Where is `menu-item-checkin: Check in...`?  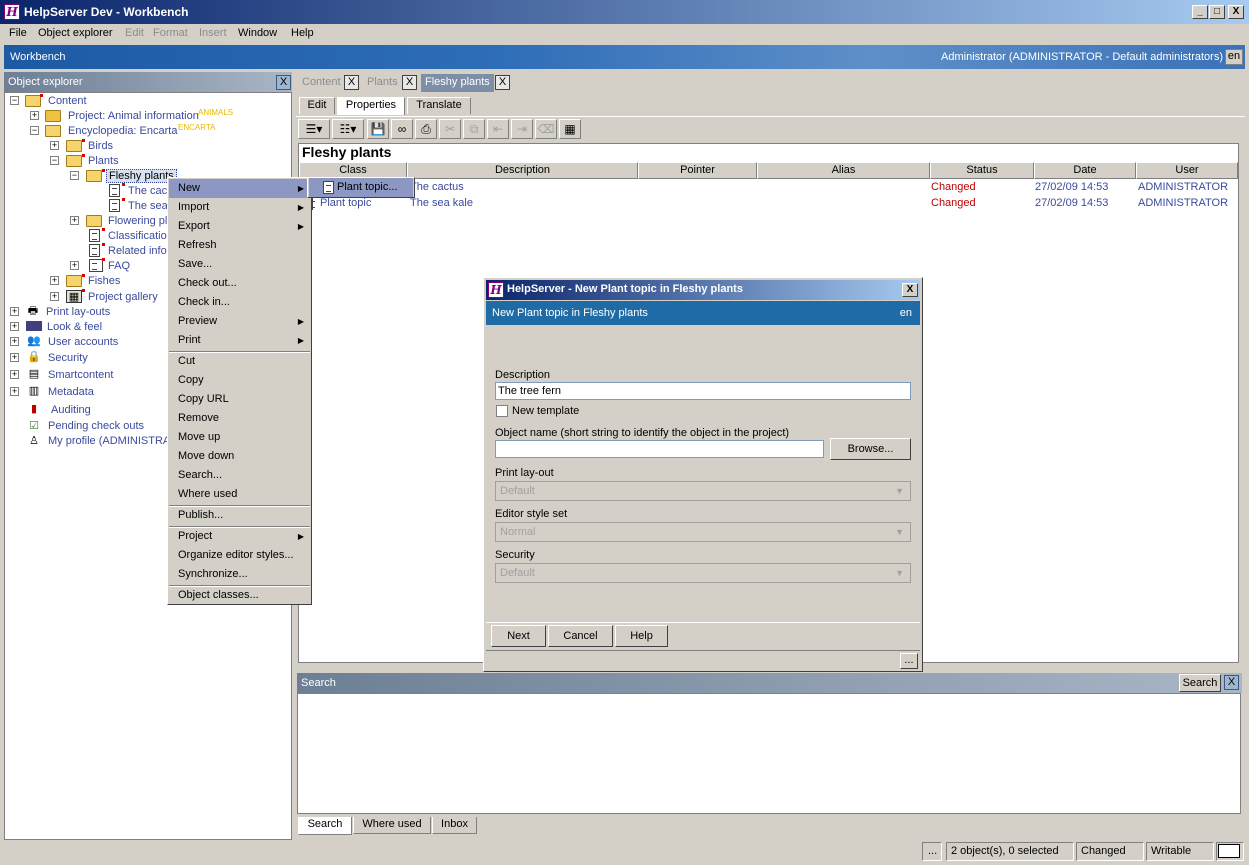 menu-item-checkin: Check in... is located at coordinates (239, 302).